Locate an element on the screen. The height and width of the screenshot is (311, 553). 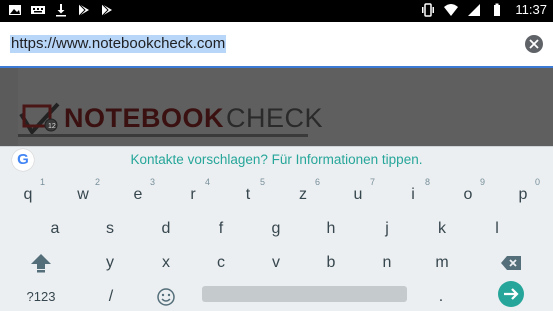
go-button is located at coordinates (511, 294).